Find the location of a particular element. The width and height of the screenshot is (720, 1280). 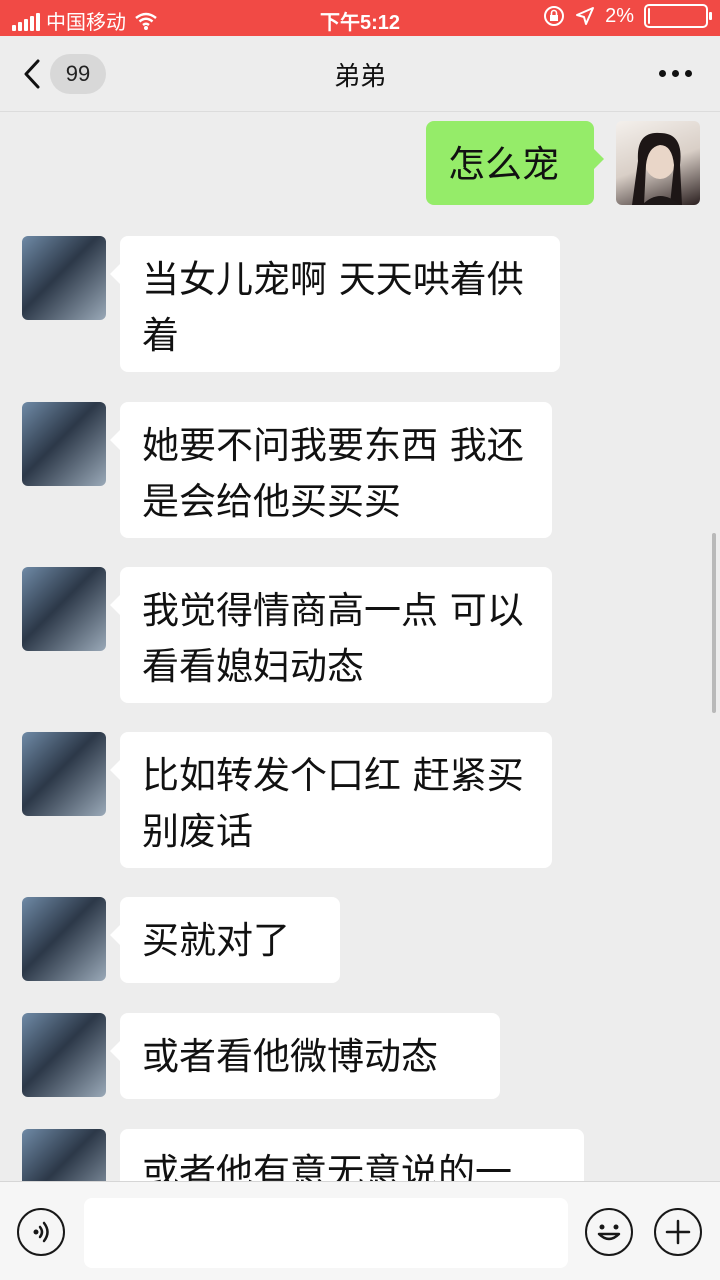

message-bubble-incoming: 买就对了 is located at coordinates (225, 940).